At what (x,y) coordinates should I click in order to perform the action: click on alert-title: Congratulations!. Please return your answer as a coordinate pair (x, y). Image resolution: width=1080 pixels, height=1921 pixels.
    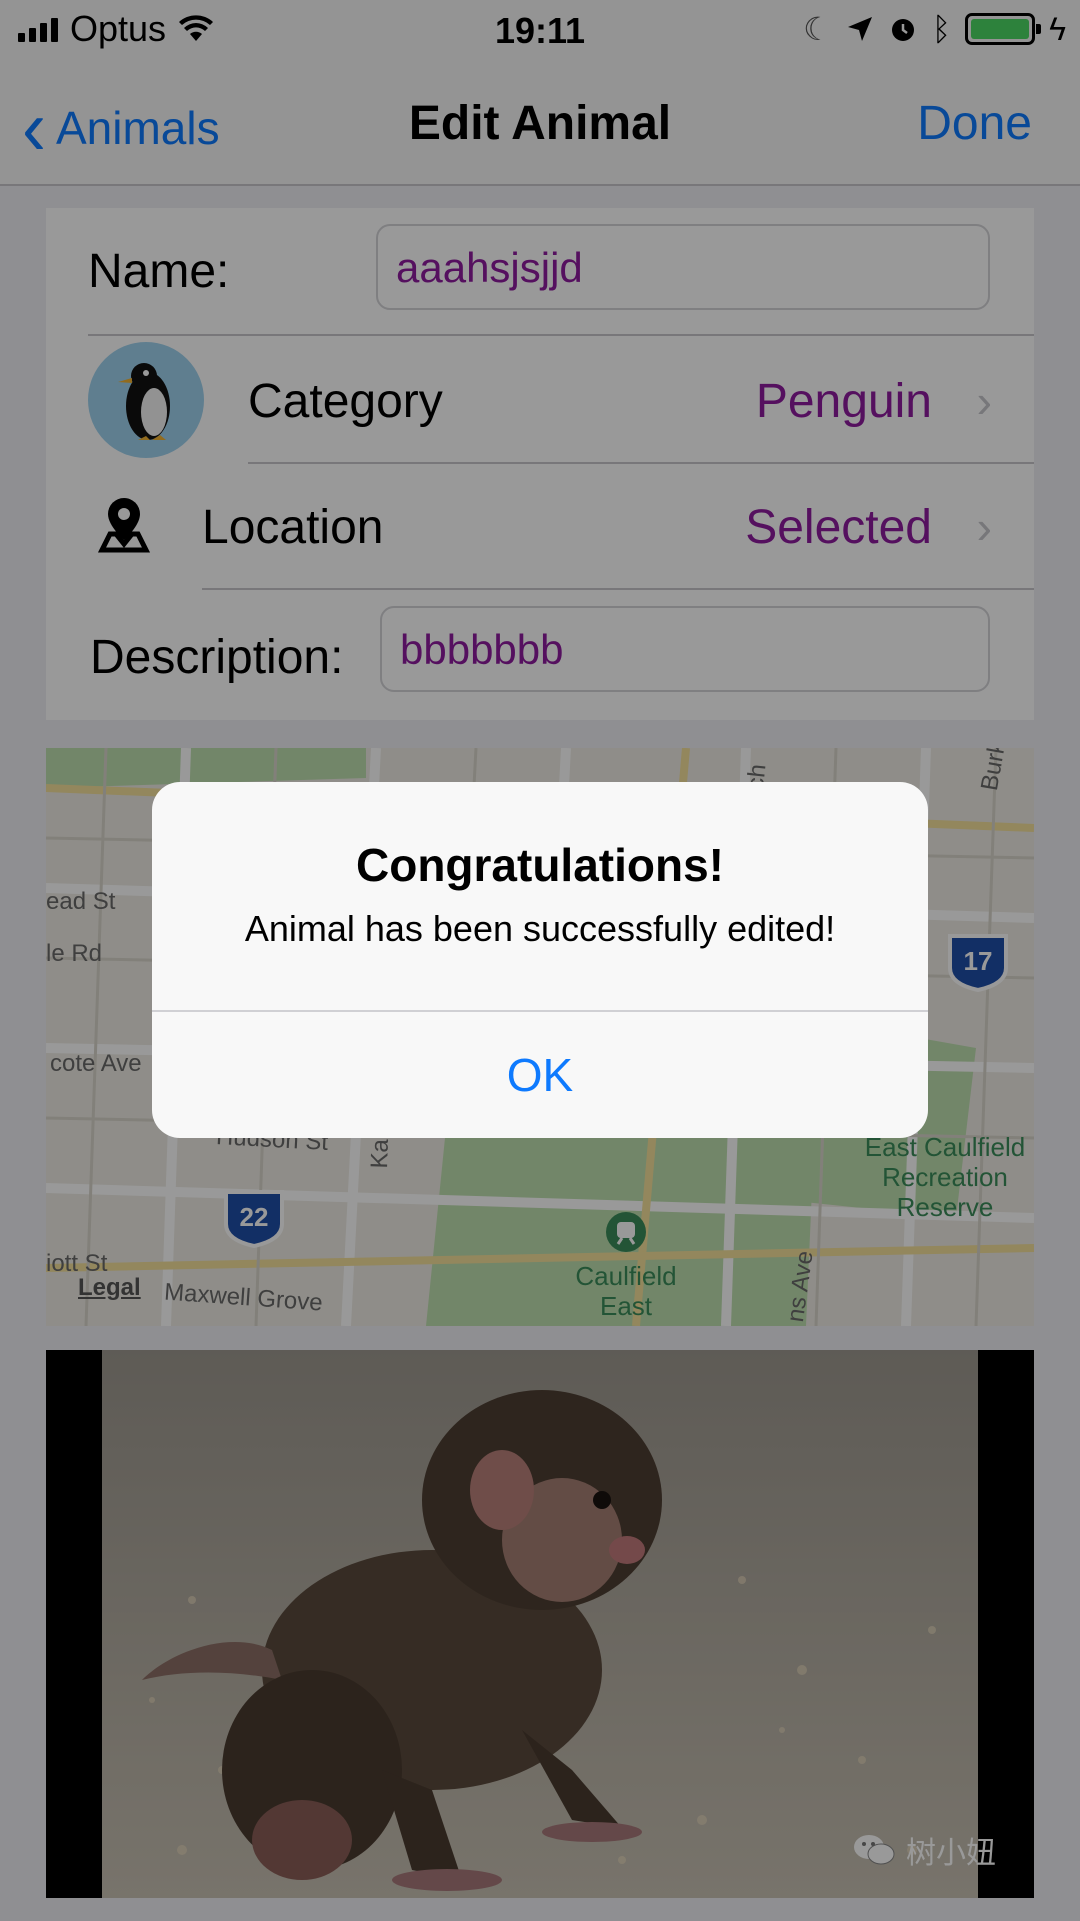
    Looking at the image, I should click on (540, 865).